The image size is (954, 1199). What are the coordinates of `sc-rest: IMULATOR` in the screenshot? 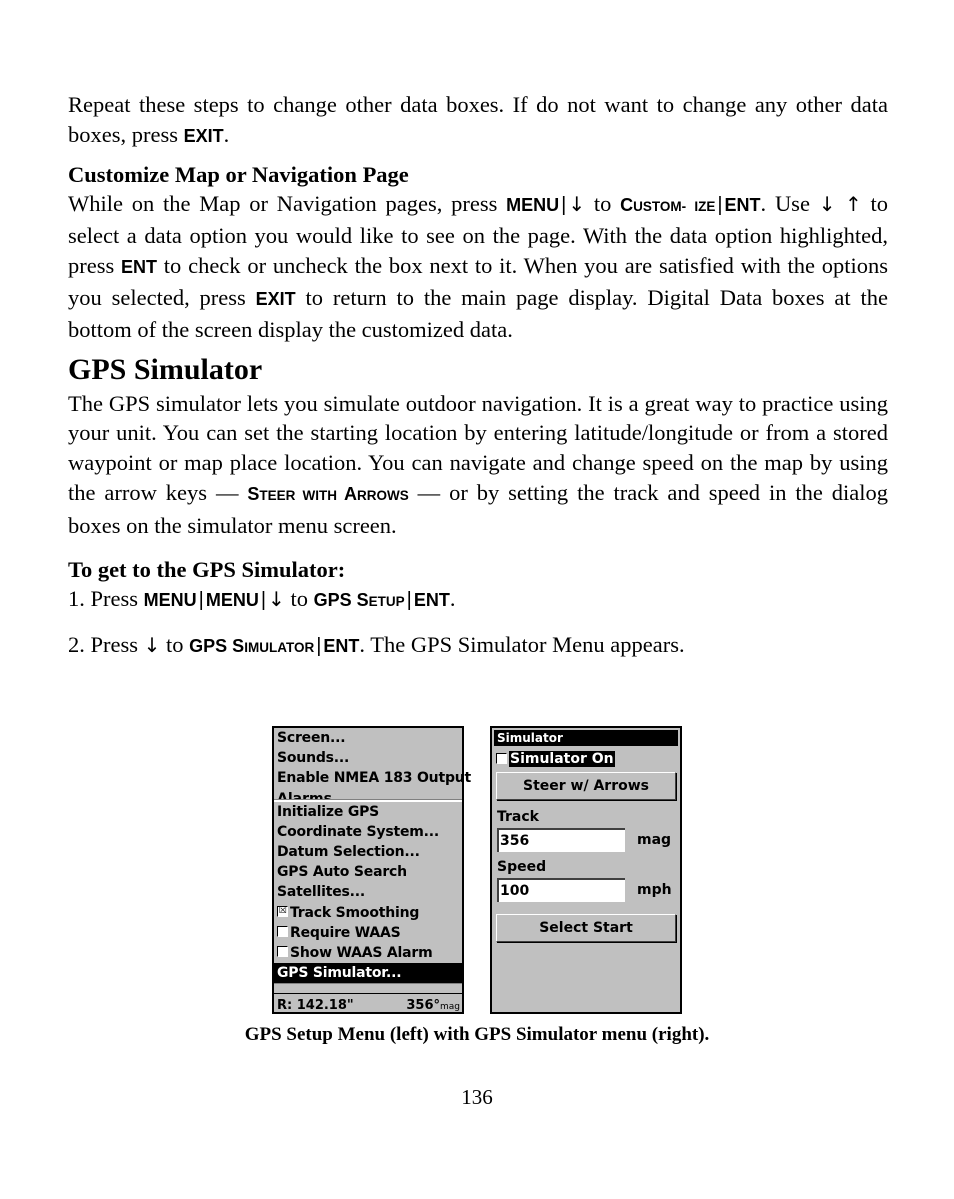 It's located at (279, 648).